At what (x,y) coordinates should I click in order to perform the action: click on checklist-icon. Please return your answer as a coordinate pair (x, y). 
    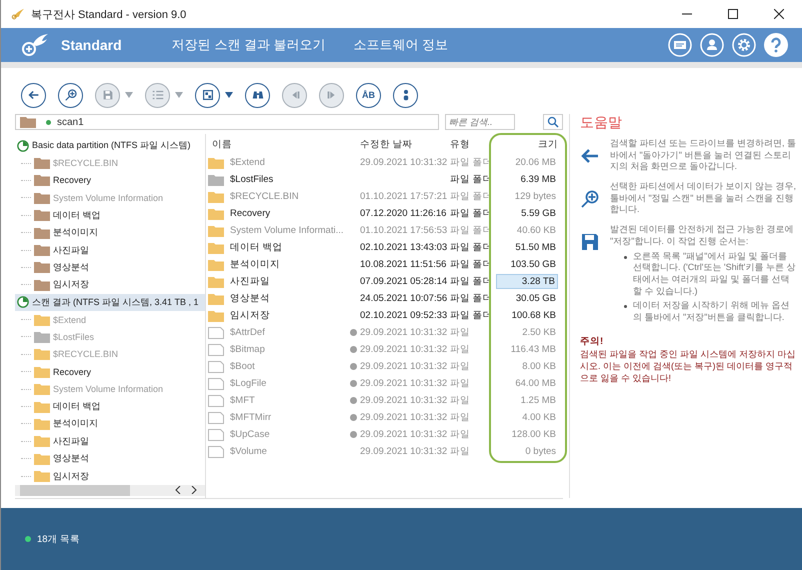
    Looking at the image, I should click on (157, 95).